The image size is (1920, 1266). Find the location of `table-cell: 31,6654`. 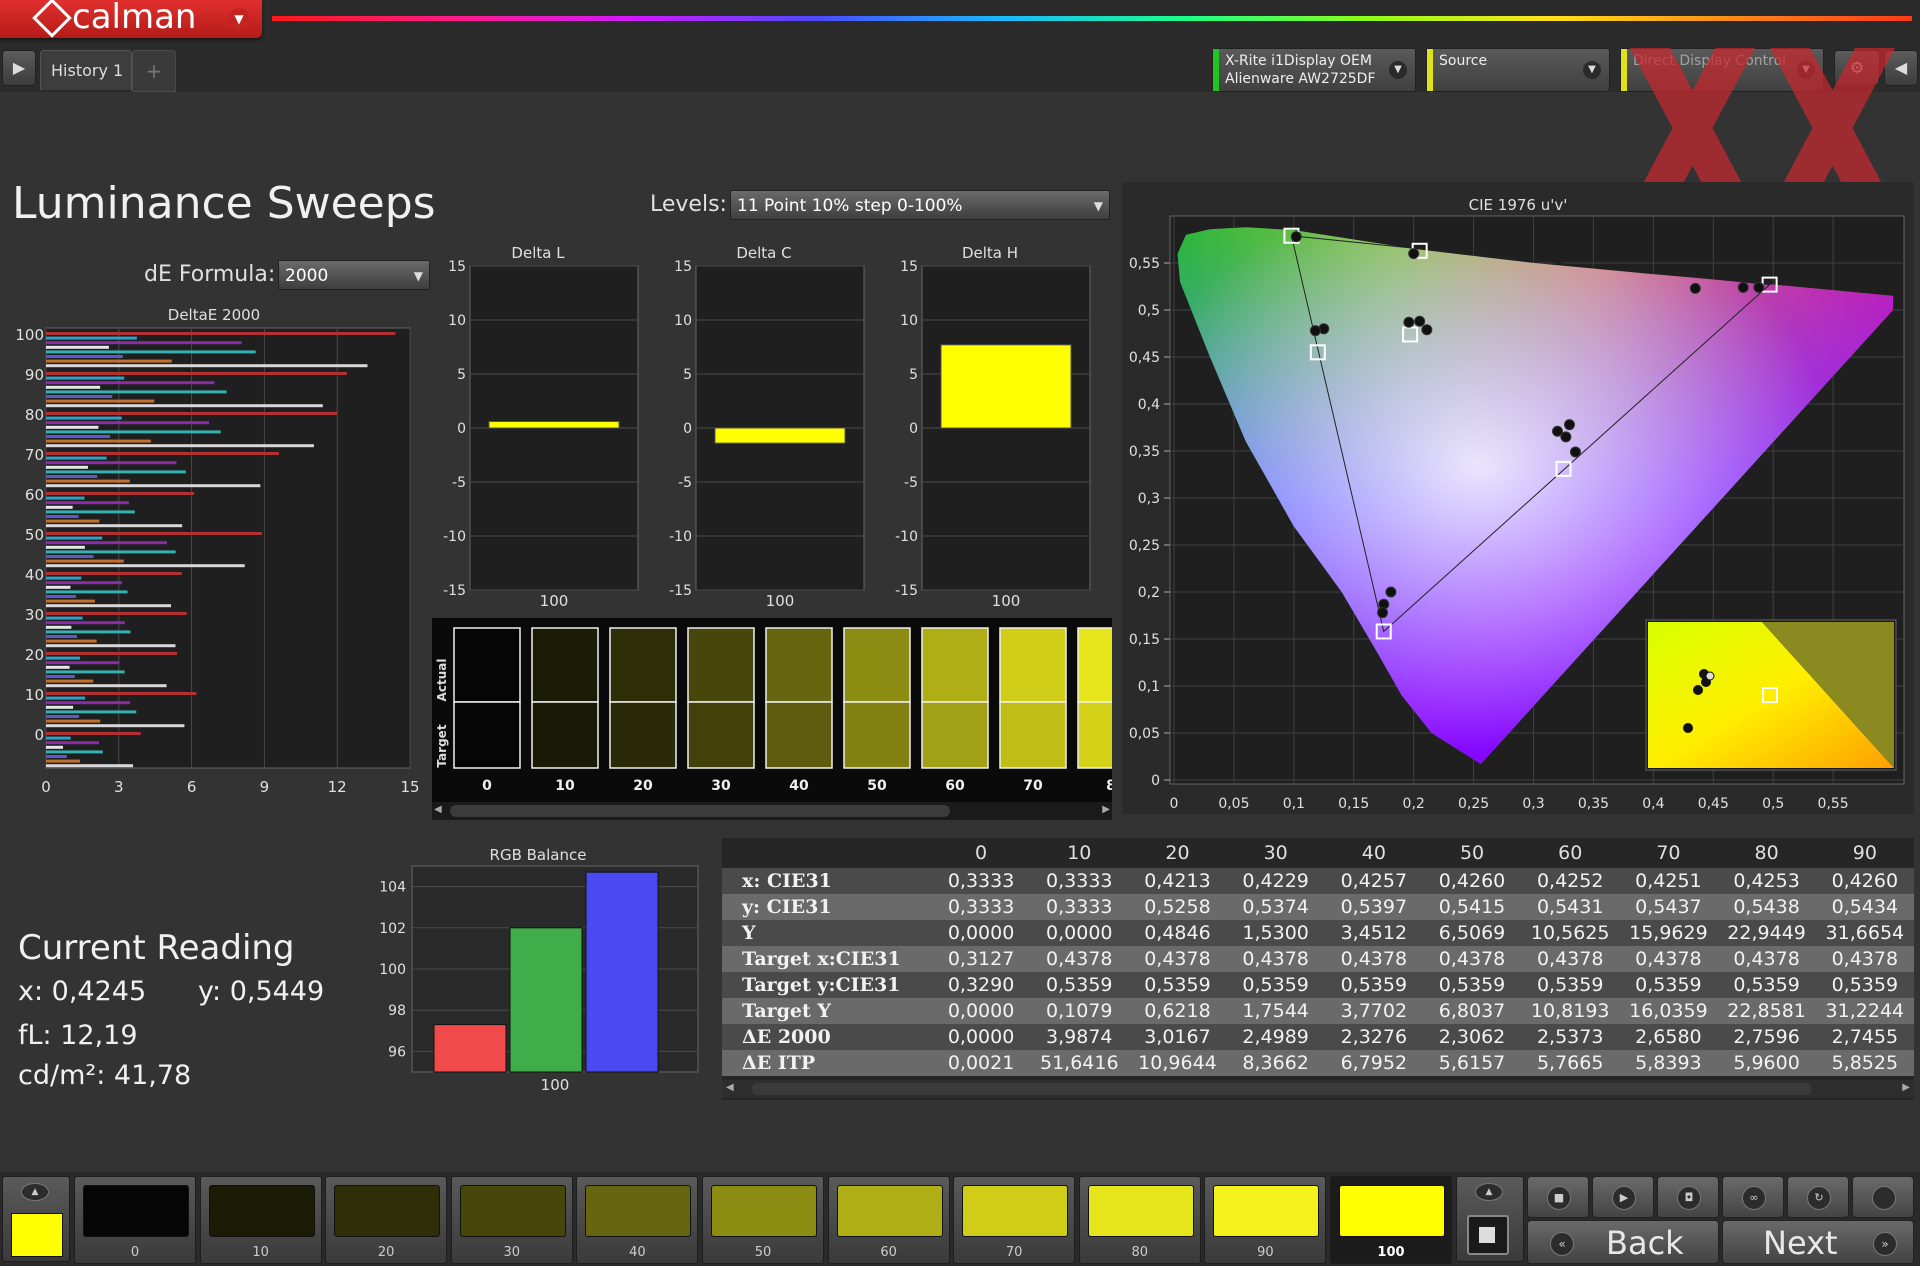

table-cell: 31,6654 is located at coordinates (1864, 933).